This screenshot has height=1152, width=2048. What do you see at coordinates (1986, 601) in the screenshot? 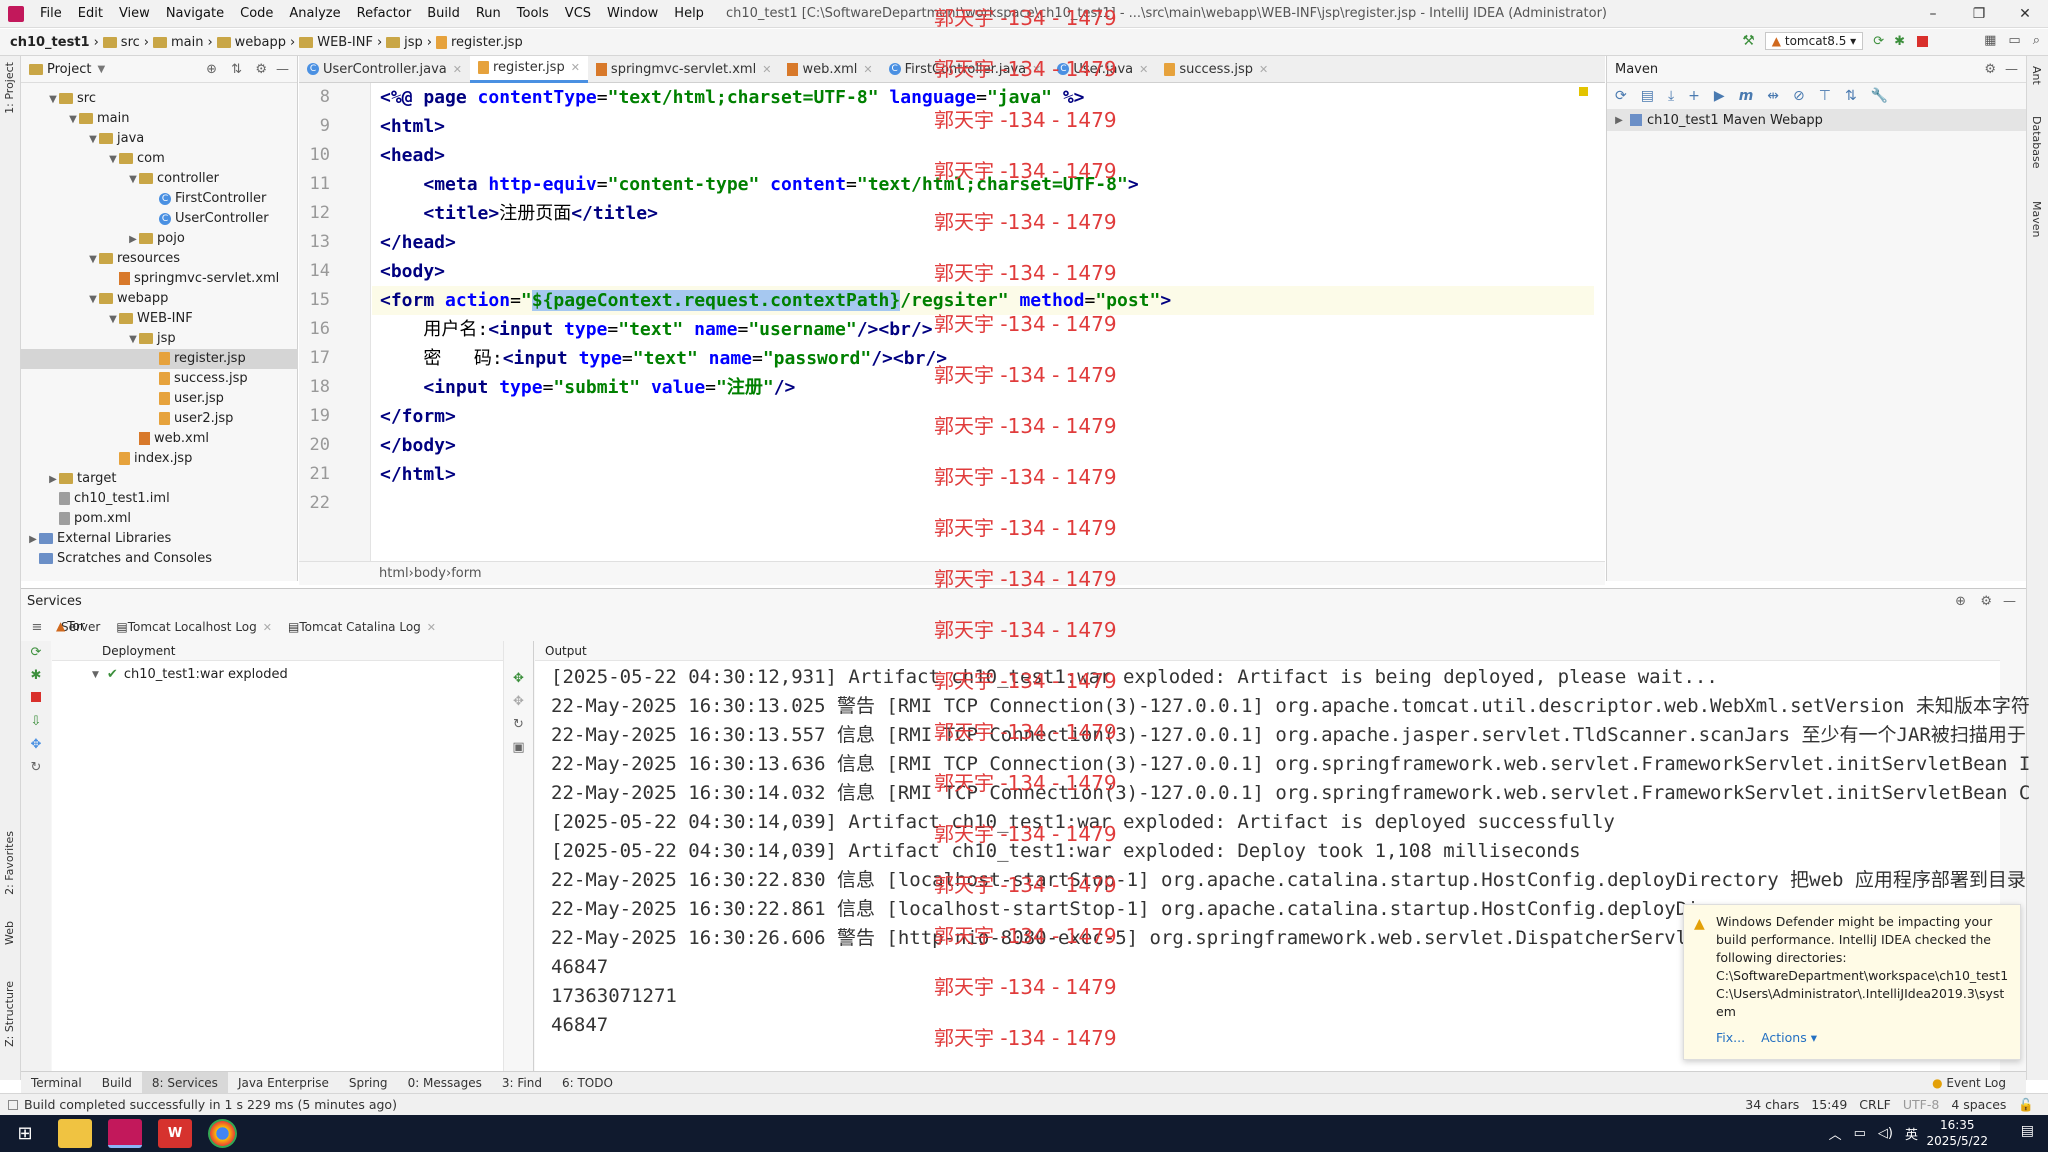
I see `gear-icon: ⚙` at bounding box center [1986, 601].